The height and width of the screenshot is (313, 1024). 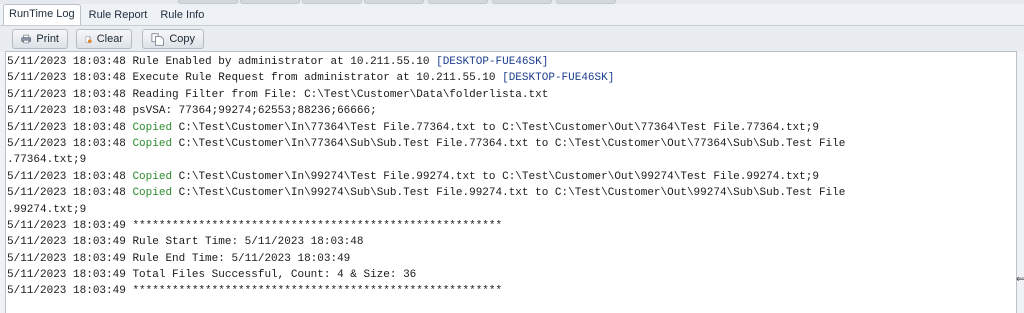 What do you see at coordinates (47, 160) in the screenshot?
I see `log-line-continuation: .77364.txt;9` at bounding box center [47, 160].